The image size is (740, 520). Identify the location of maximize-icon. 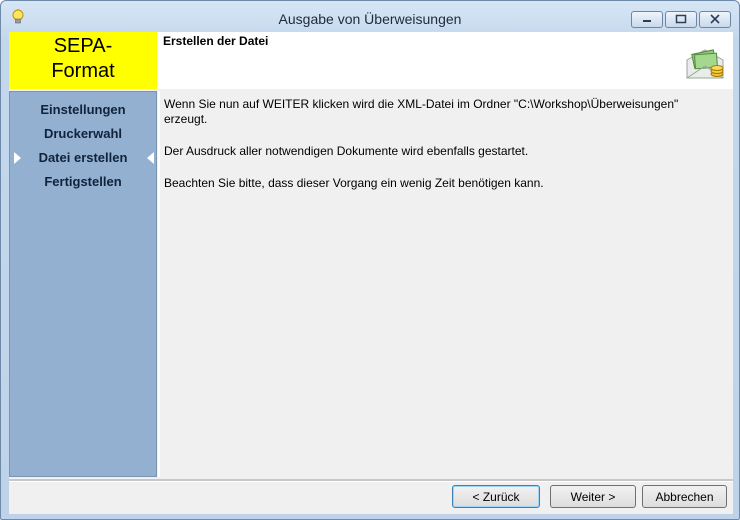
(681, 19).